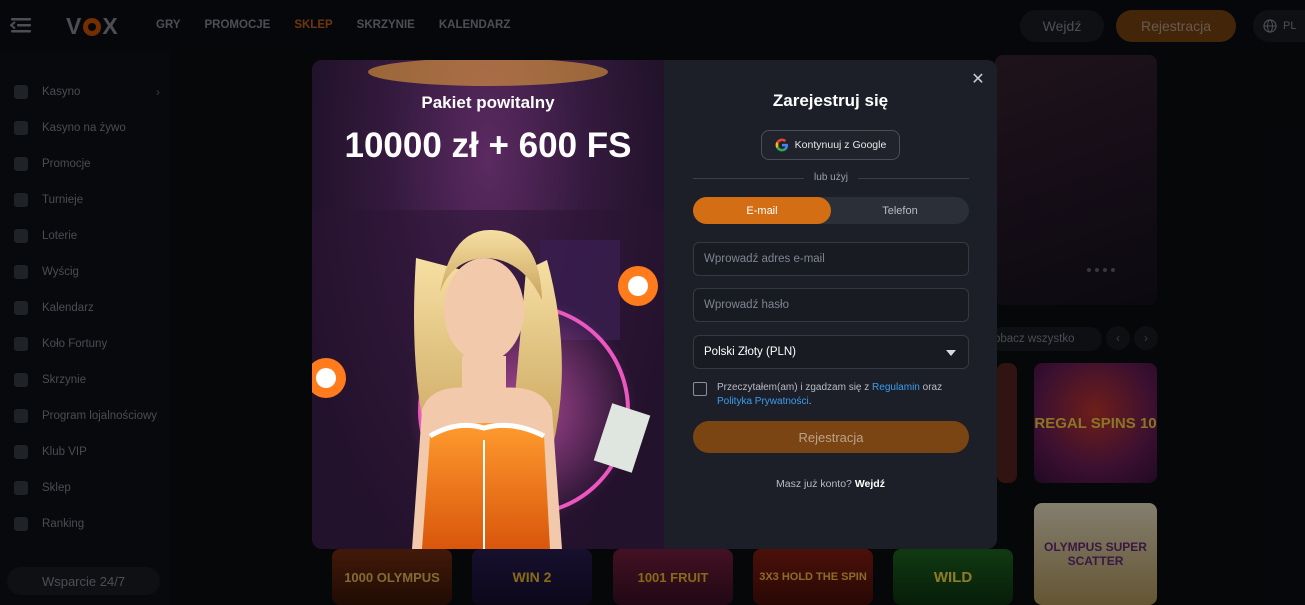  What do you see at coordinates (762, 210) in the screenshot?
I see `tab-email: E-mail` at bounding box center [762, 210].